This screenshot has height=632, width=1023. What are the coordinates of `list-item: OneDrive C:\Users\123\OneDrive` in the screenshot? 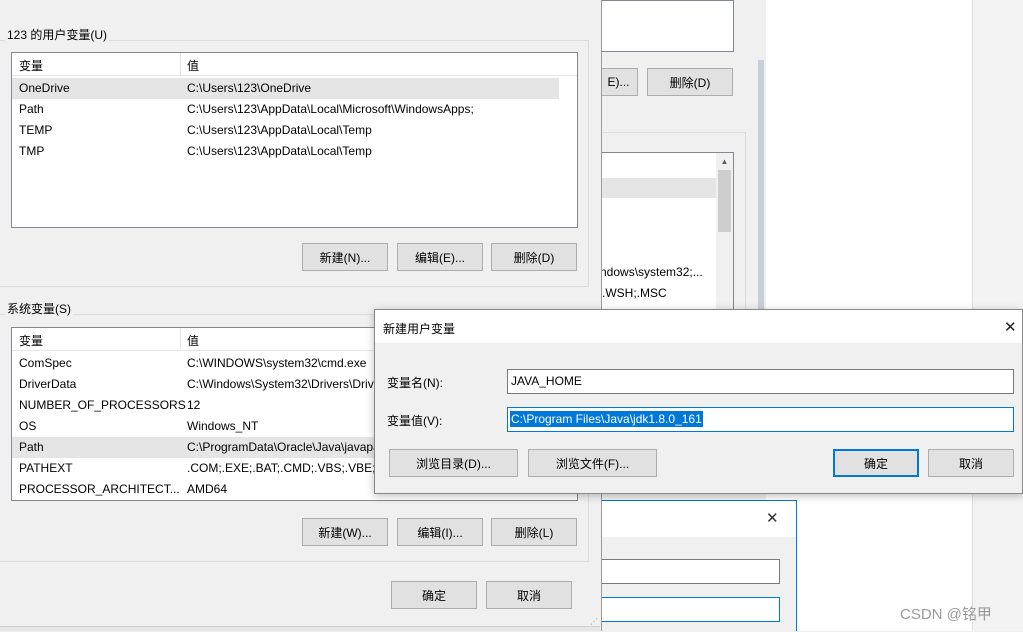 It's located at (285, 88).